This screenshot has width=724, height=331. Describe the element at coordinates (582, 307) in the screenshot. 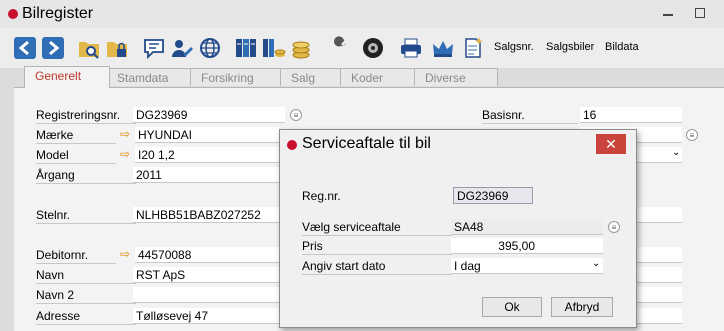

I see `cancel-button: Afbryd` at that location.